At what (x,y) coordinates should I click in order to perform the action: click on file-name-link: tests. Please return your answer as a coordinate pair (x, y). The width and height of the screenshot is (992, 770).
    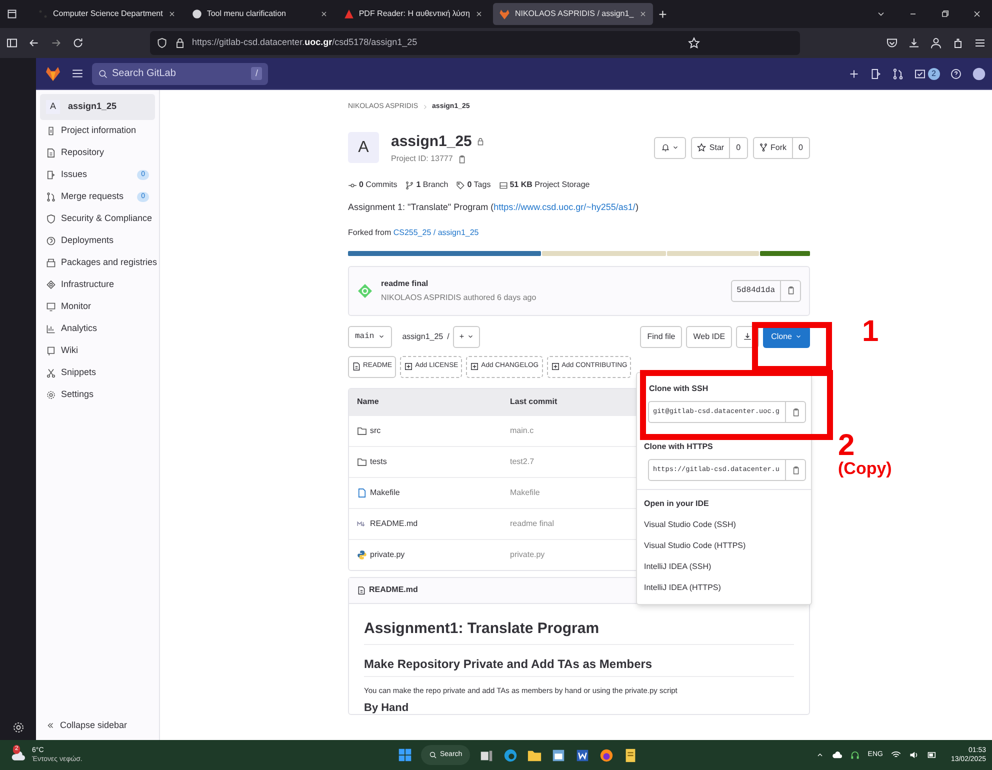
    Looking at the image, I should click on (378, 462).